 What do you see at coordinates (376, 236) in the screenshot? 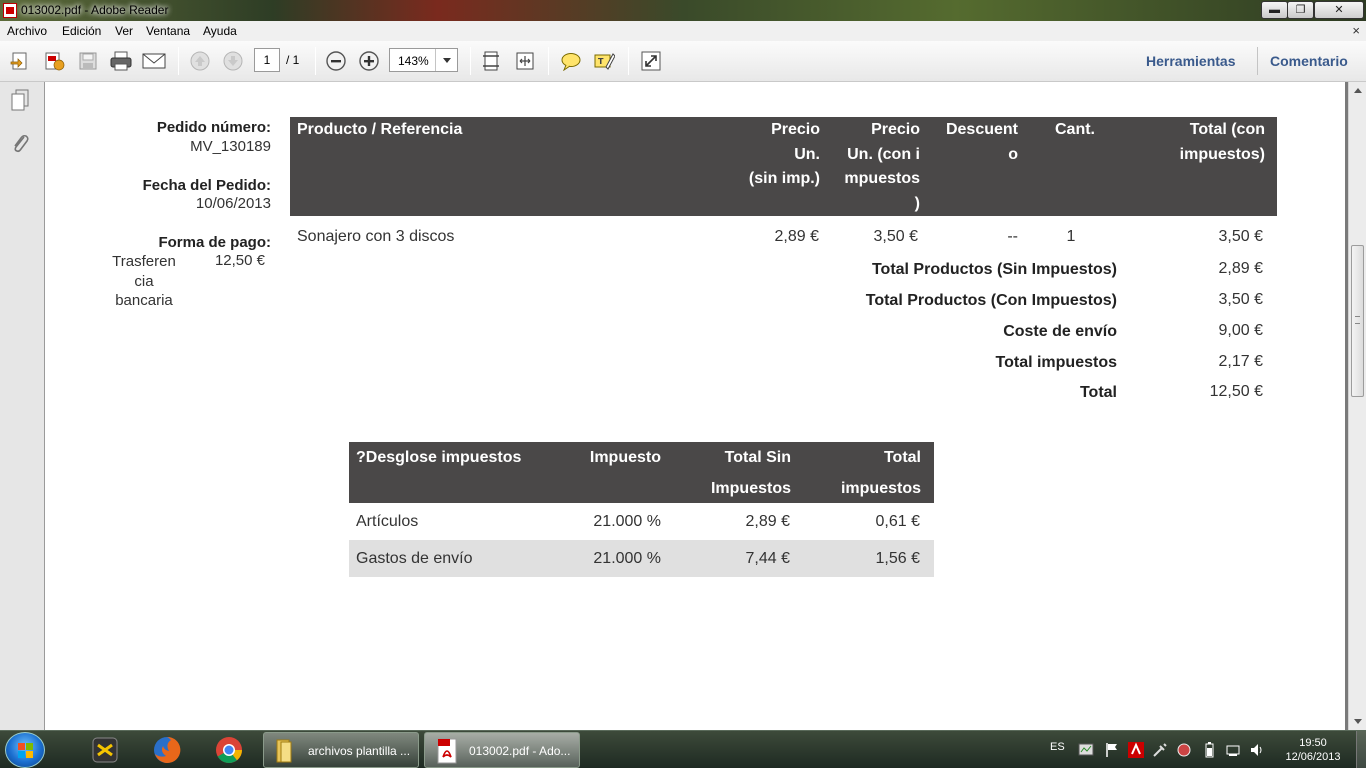
I see `product-name: Sonajero con 3 discos` at bounding box center [376, 236].